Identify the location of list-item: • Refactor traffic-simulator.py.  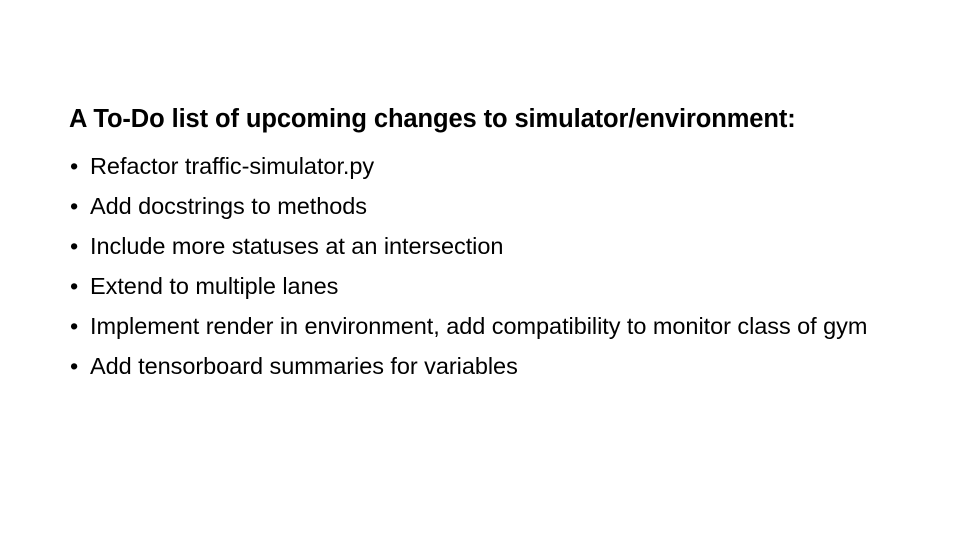
(484, 166).